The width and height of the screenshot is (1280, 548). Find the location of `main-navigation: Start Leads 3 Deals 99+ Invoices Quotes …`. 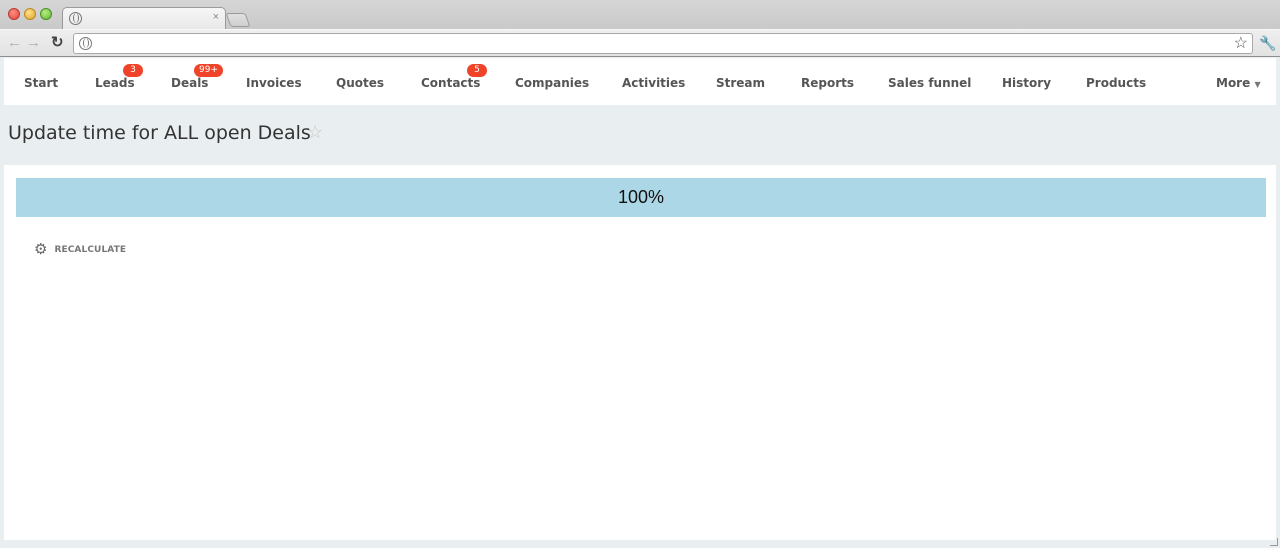

main-navigation: Start Leads 3 Deals 99+ Invoices Quotes … is located at coordinates (640, 81).